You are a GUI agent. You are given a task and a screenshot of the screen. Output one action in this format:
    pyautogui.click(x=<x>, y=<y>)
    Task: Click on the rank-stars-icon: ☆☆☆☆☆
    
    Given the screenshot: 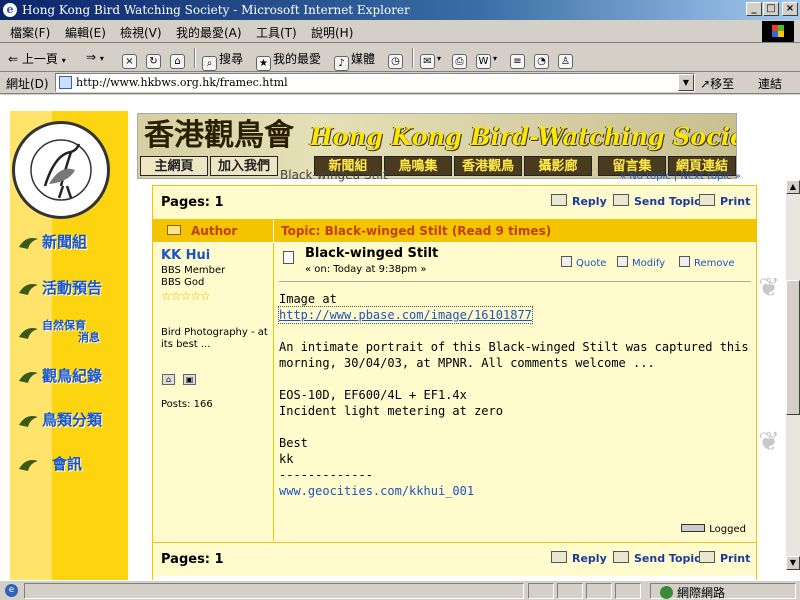 What is the action you would take?
    pyautogui.click(x=186, y=296)
    